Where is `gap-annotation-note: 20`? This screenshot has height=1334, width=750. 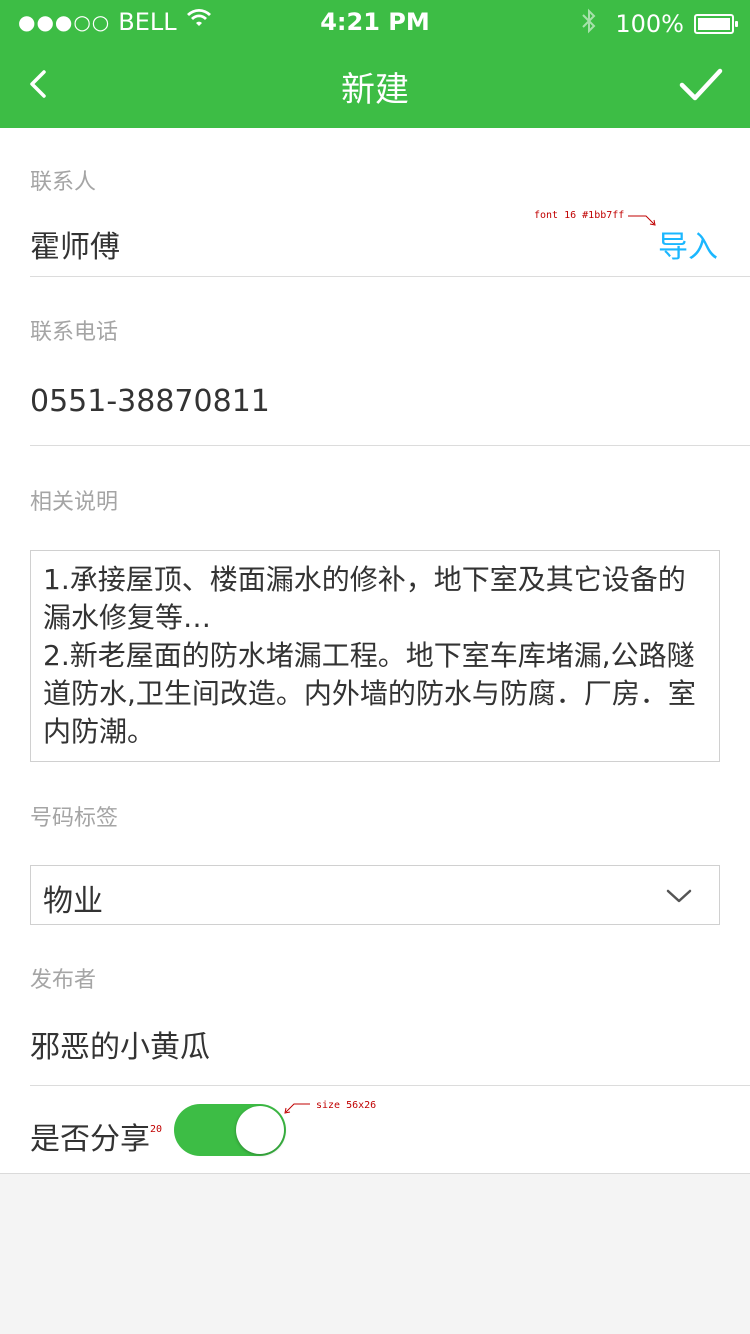 gap-annotation-note: 20 is located at coordinates (156, 1129).